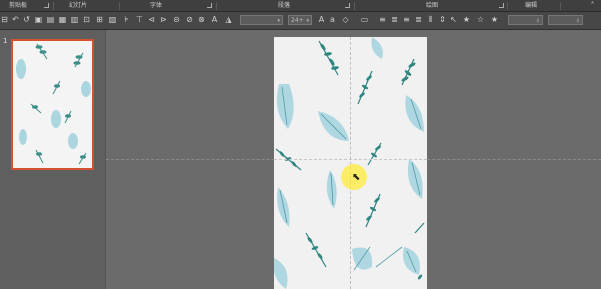 Image resolution: width=601 pixels, height=289 pixels. I want to click on ribbon-group-bar: 剪贴板 幻灯片 字体 段落 绘图 编辑 ˄, so click(300, 6).